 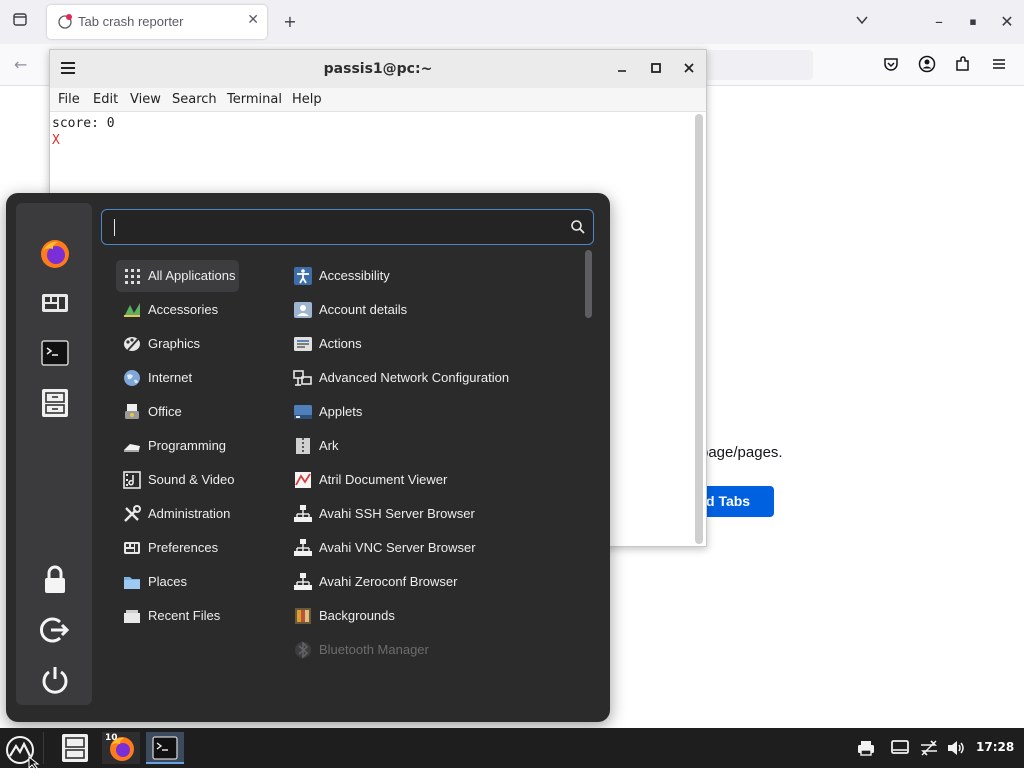 I want to click on application-item: Advanced Network Configuration, so click(x=432, y=378).